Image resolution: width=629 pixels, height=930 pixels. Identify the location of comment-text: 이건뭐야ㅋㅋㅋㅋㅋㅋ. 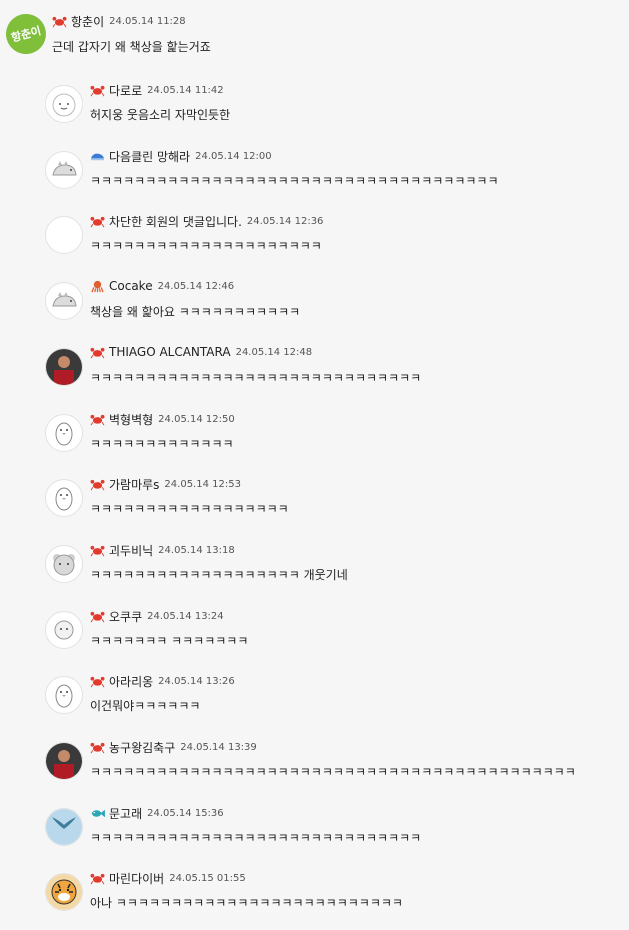
(145, 706).